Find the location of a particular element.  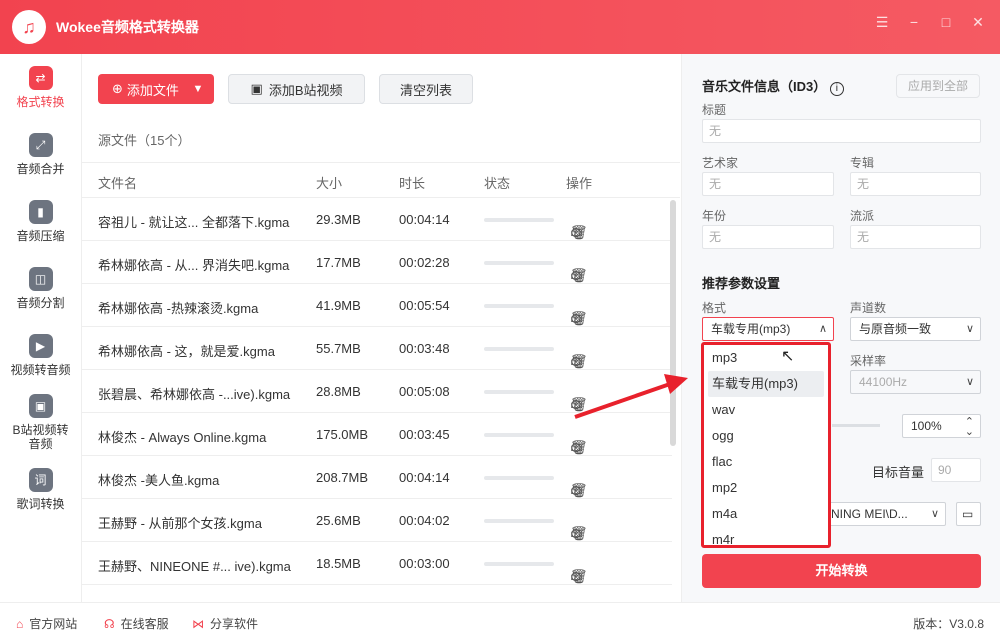

format-option: wav is located at coordinates (766, 410).